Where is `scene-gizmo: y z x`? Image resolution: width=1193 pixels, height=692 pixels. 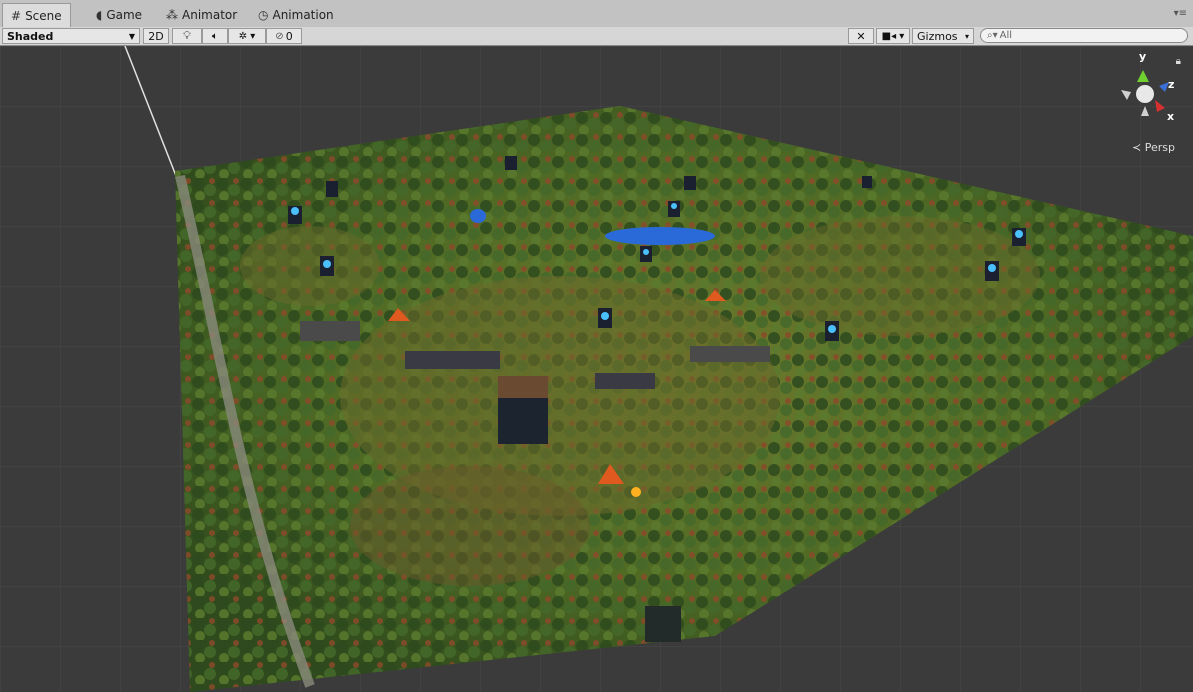
scene-gizmo: y z x is located at coordinates (1145, 90).